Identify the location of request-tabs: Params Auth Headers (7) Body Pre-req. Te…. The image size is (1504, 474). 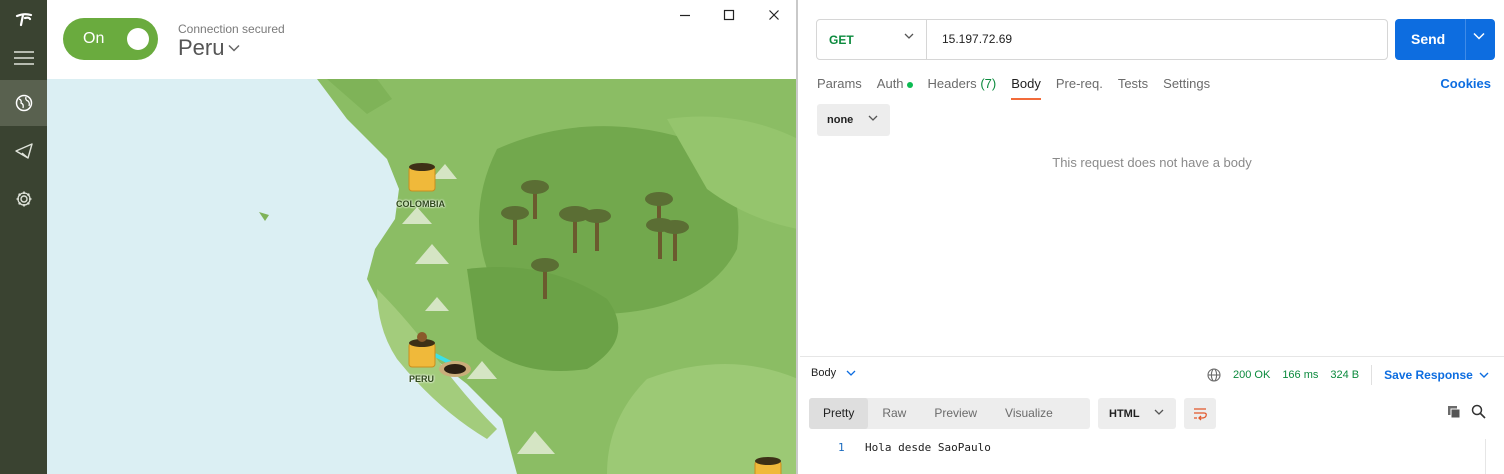
(1013, 88).